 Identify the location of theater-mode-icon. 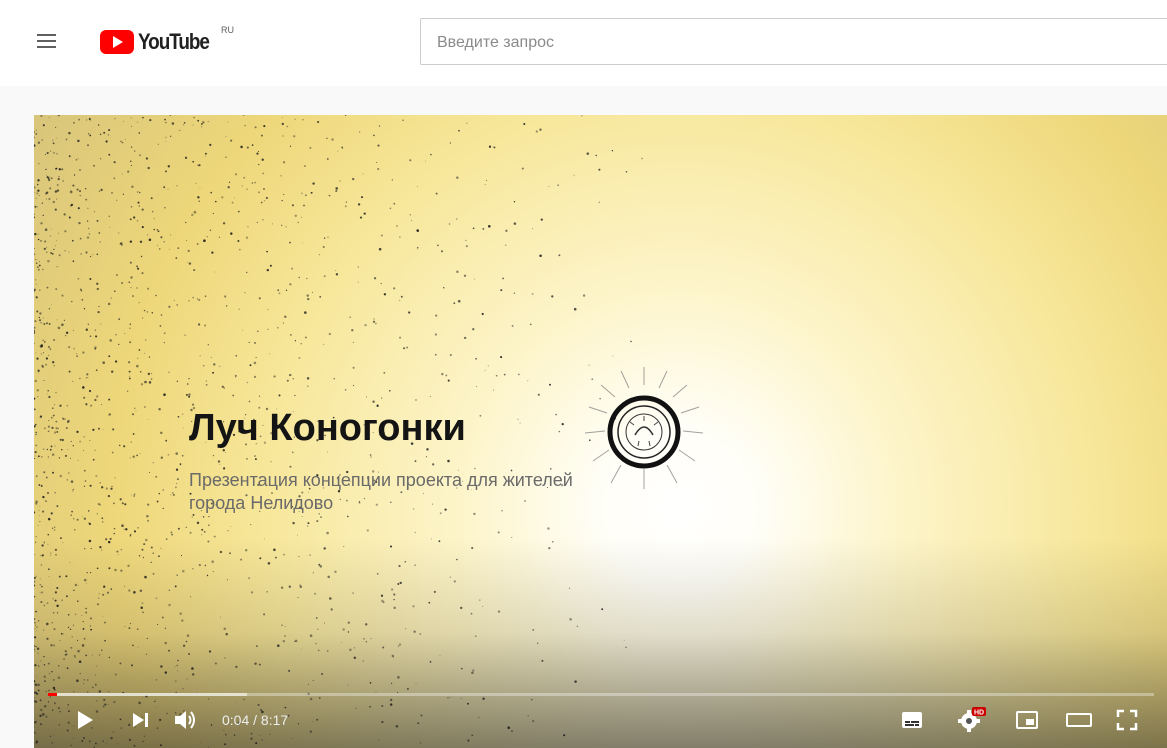
(1079, 720).